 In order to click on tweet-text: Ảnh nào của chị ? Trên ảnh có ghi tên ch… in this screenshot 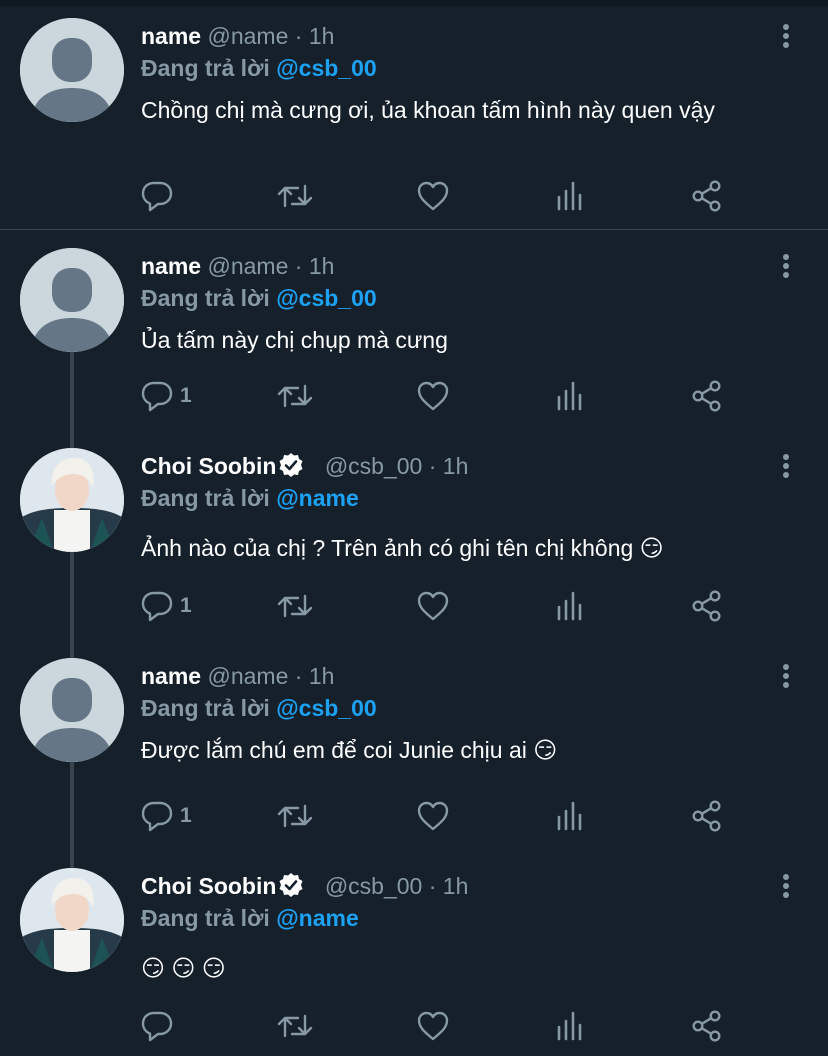, I will do `click(402, 548)`.